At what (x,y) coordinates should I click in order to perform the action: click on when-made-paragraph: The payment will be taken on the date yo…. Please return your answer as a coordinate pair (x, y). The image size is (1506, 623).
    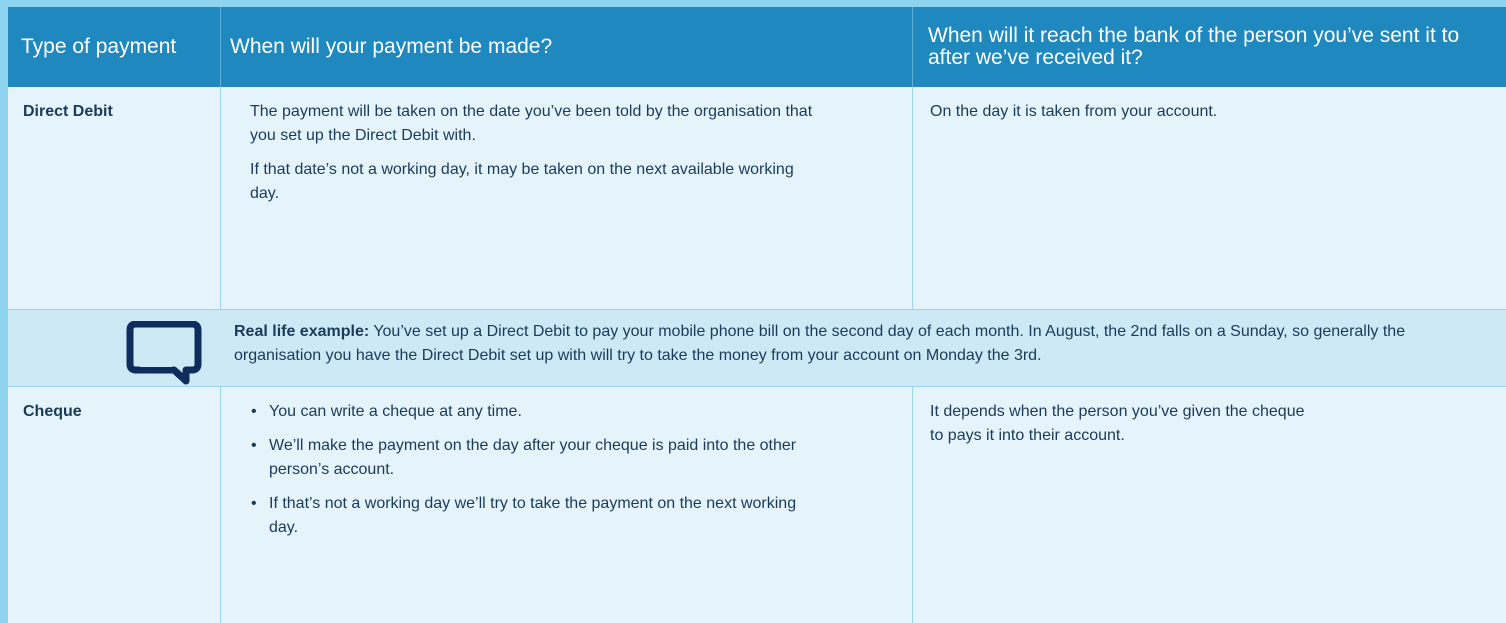
    Looking at the image, I should click on (531, 123).